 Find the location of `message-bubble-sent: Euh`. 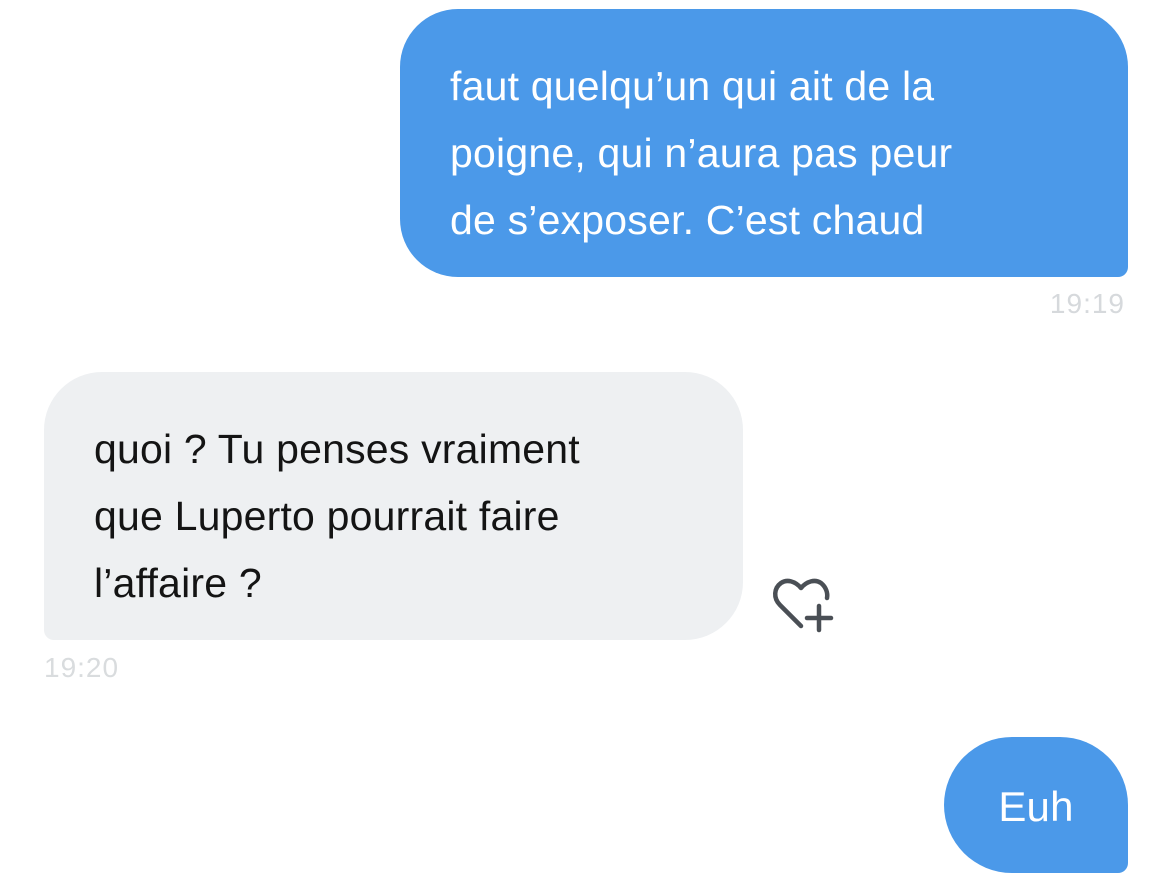

message-bubble-sent: Euh is located at coordinates (1036, 805).